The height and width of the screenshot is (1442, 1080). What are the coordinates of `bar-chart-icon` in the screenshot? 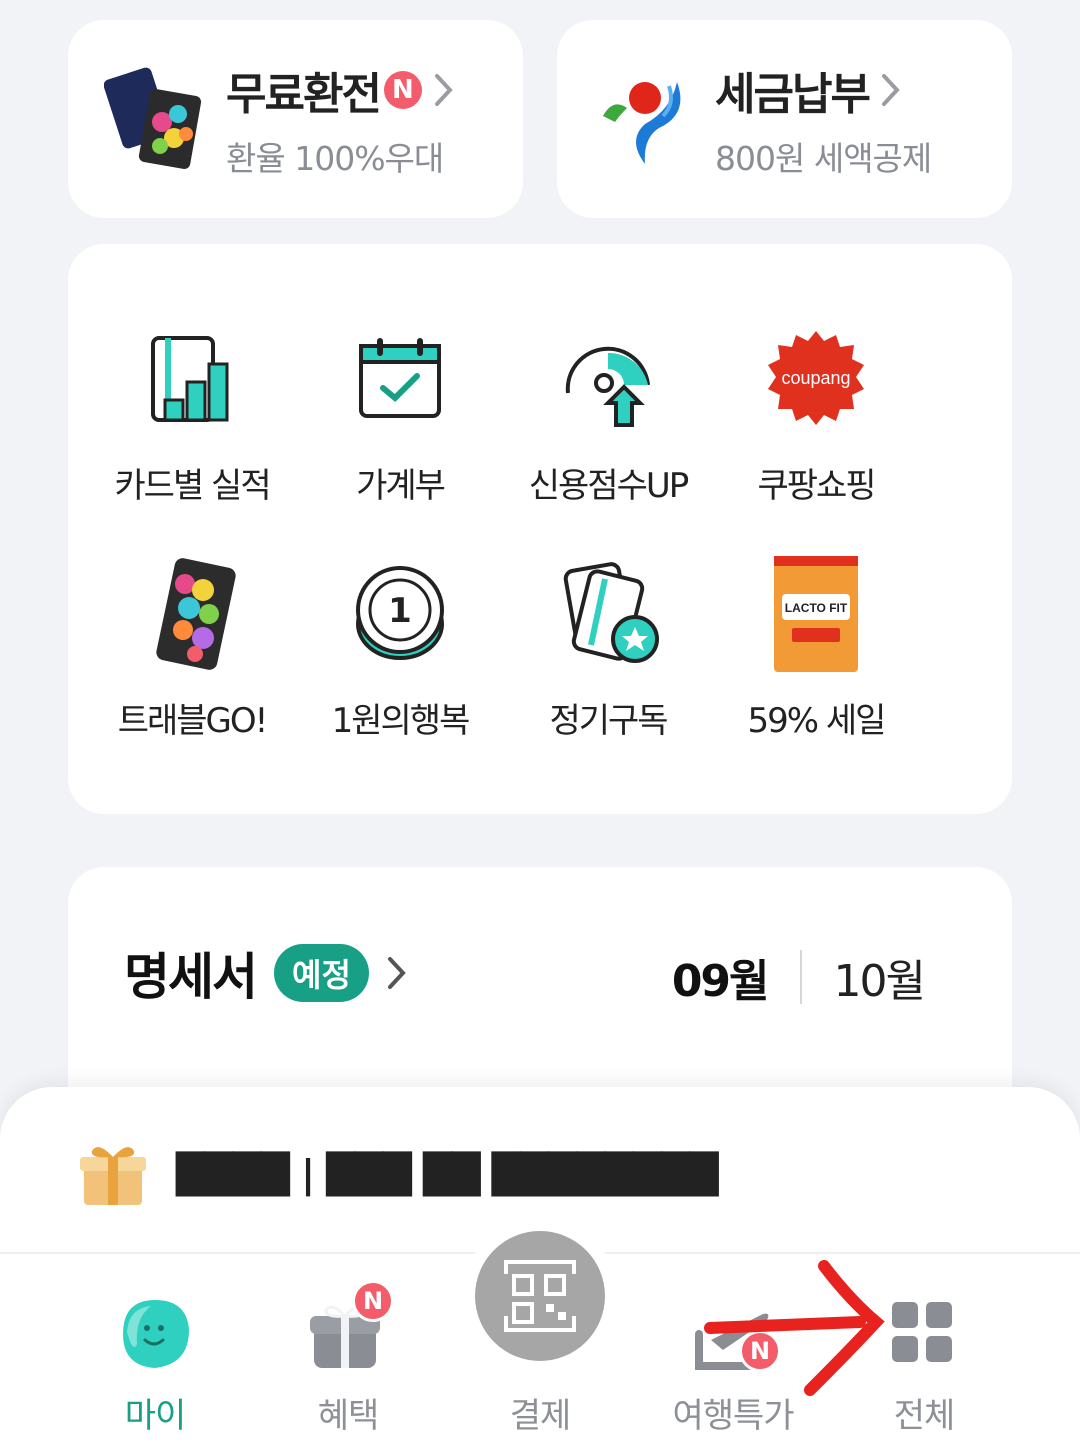 It's located at (192, 379).